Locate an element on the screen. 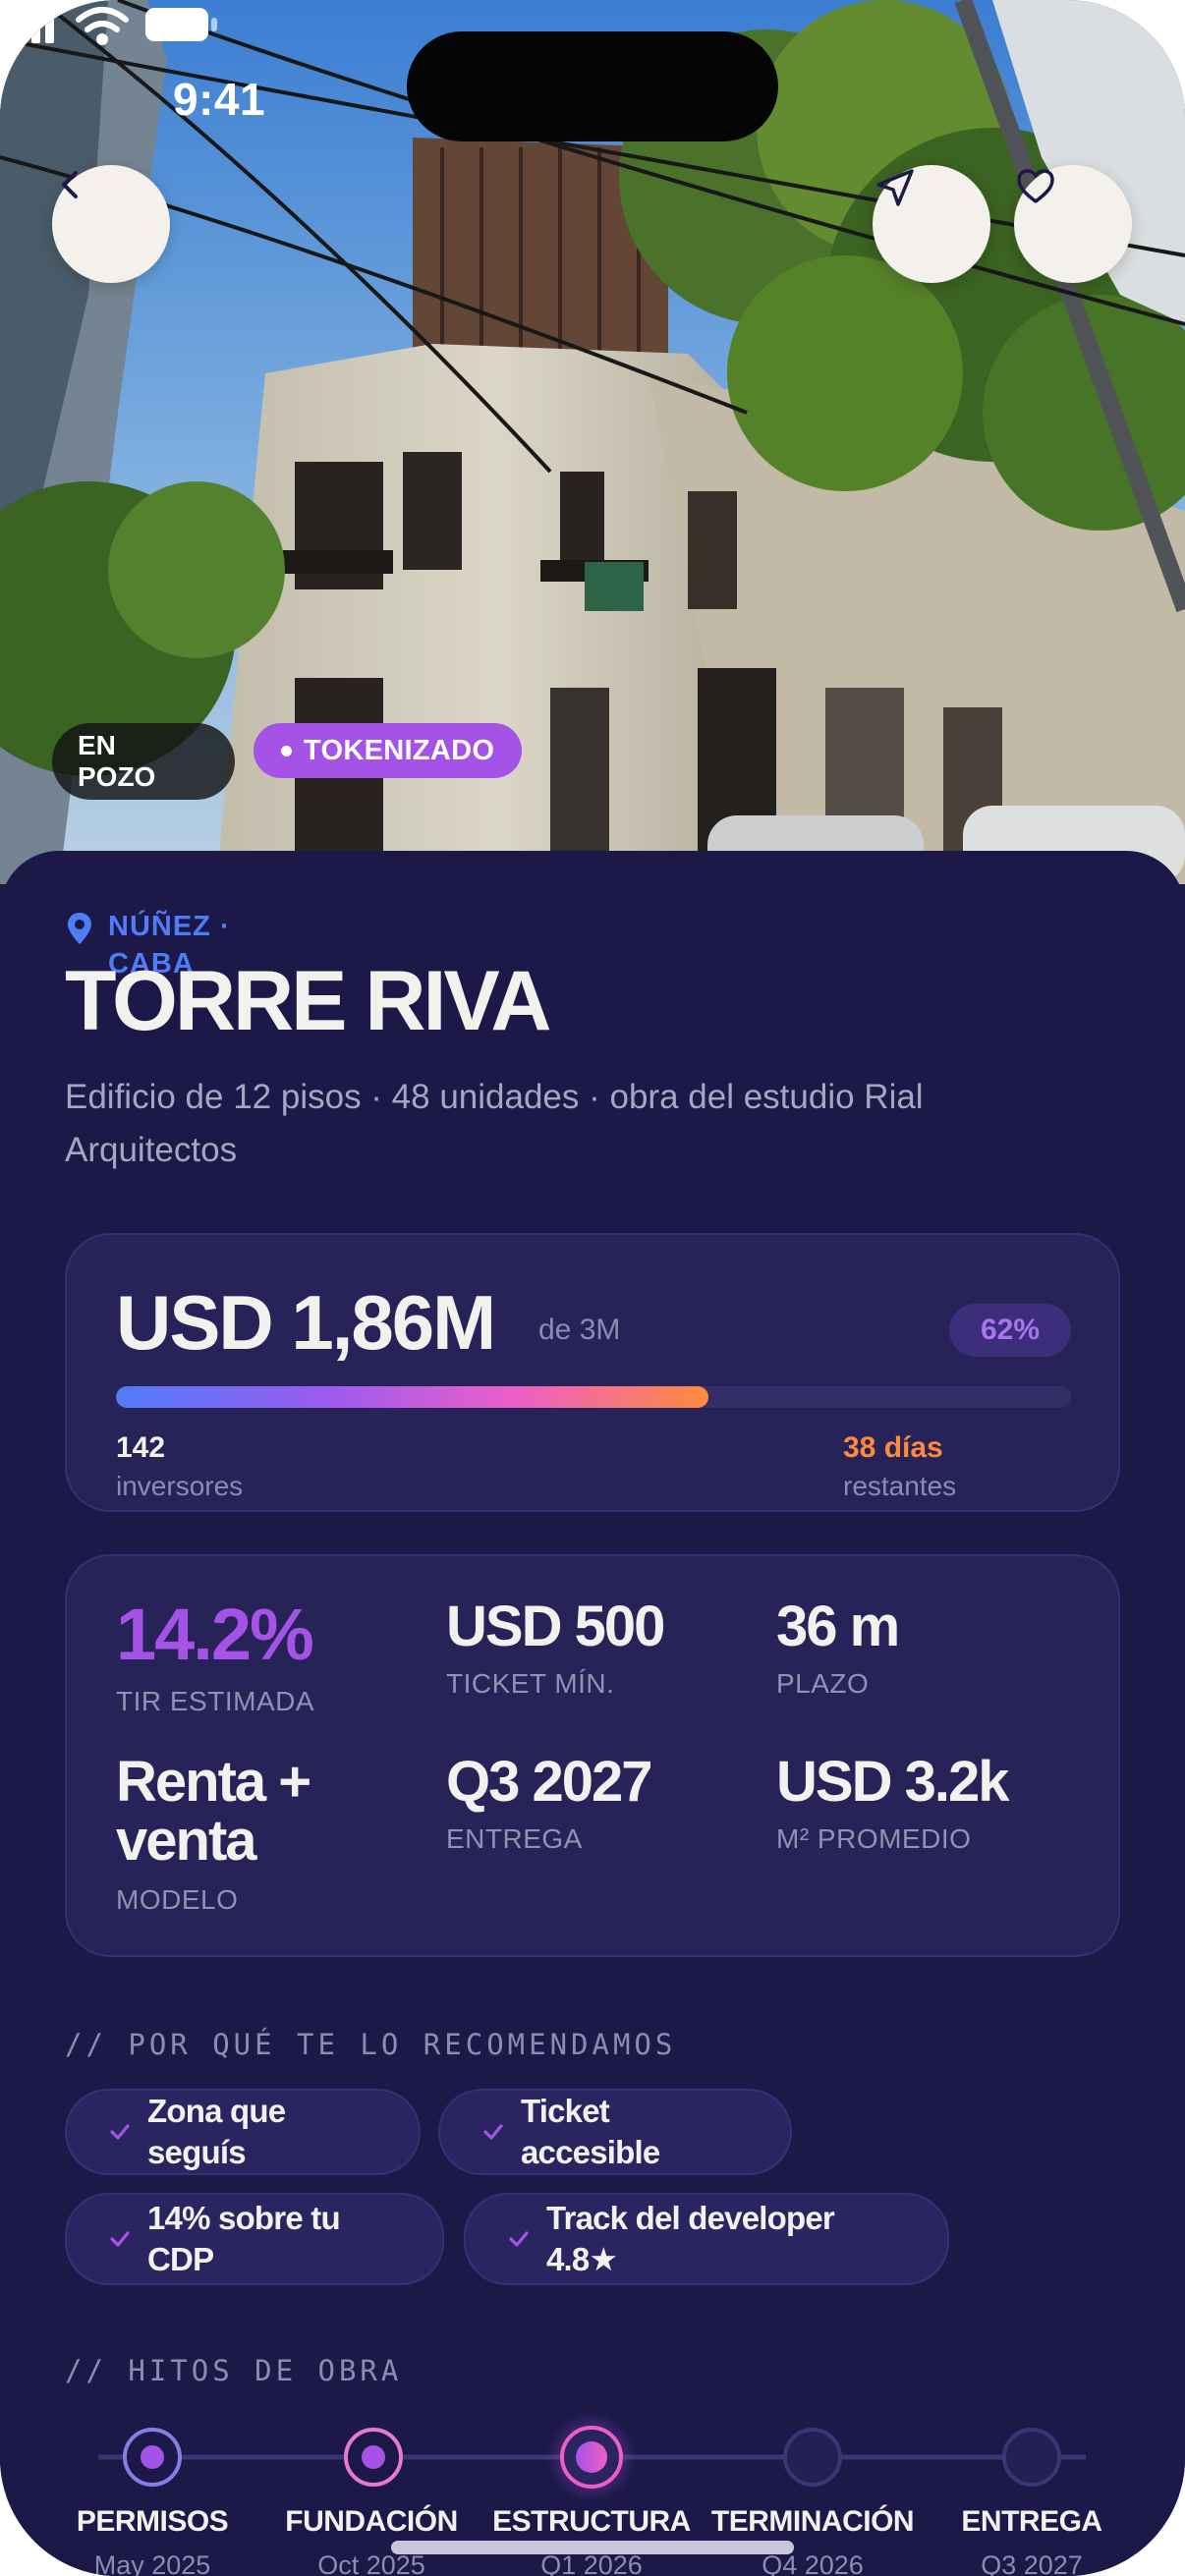 The width and height of the screenshot is (1185, 2576). favorite-button is located at coordinates (1073, 224).